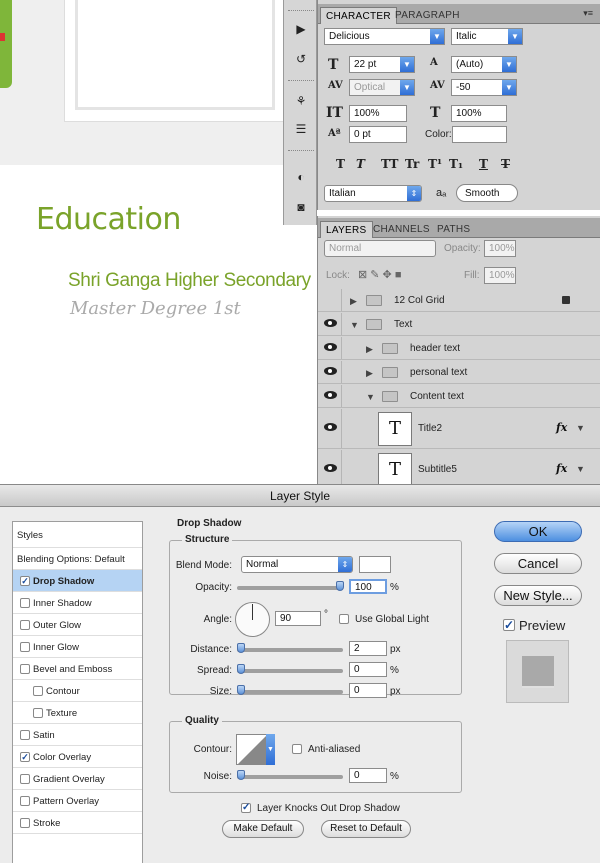 This screenshot has height=863, width=600. Describe the element at coordinates (459, 300) in the screenshot. I see `layer-row: ▶ 12 Col Grid` at that location.